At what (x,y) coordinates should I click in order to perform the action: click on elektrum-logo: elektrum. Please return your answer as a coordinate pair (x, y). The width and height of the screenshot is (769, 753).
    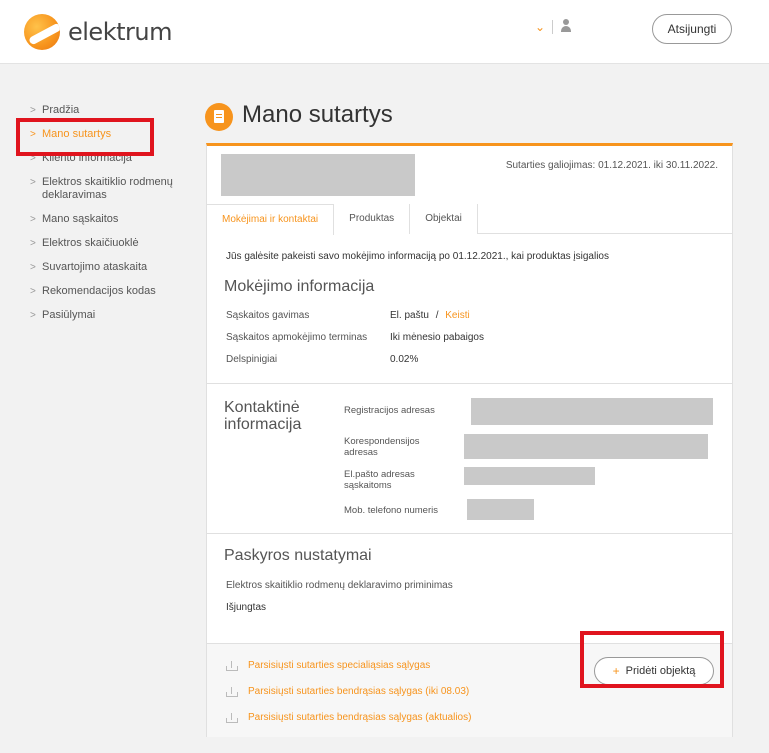
    Looking at the image, I should click on (98, 32).